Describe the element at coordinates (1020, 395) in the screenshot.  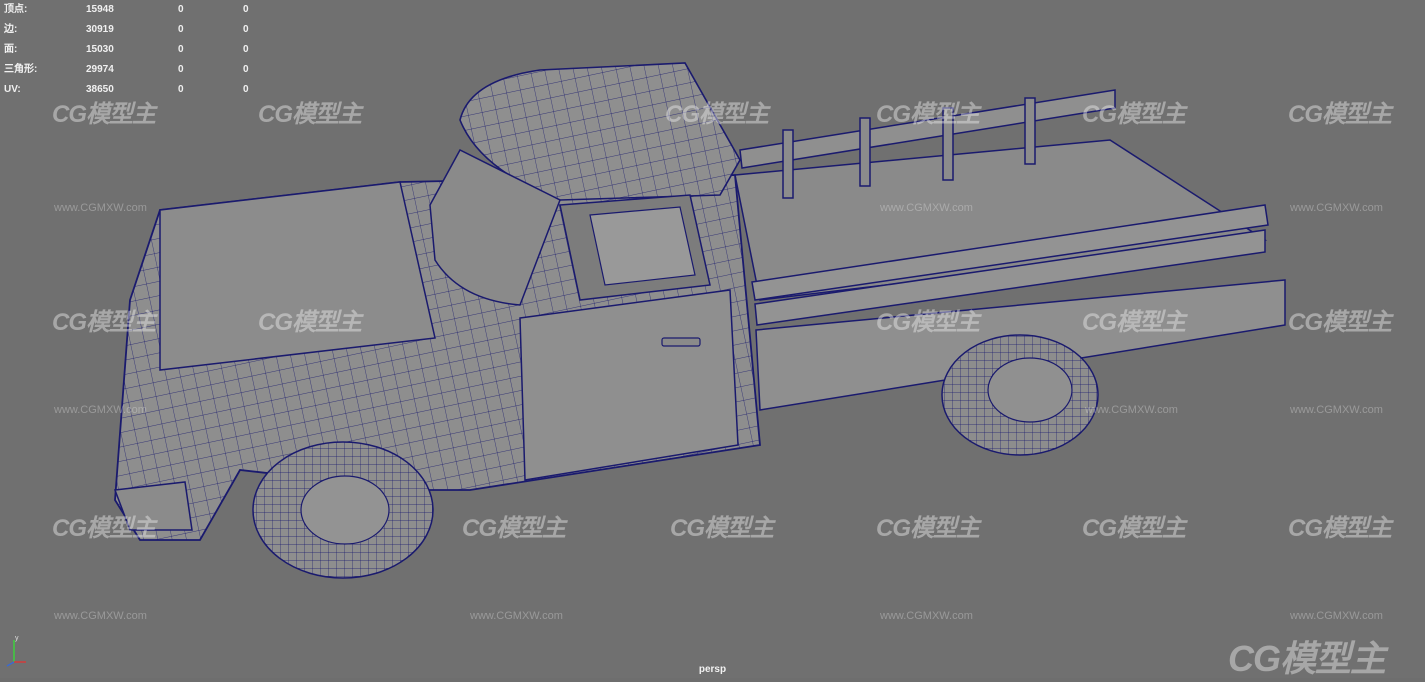
I see `rear-wheel` at that location.